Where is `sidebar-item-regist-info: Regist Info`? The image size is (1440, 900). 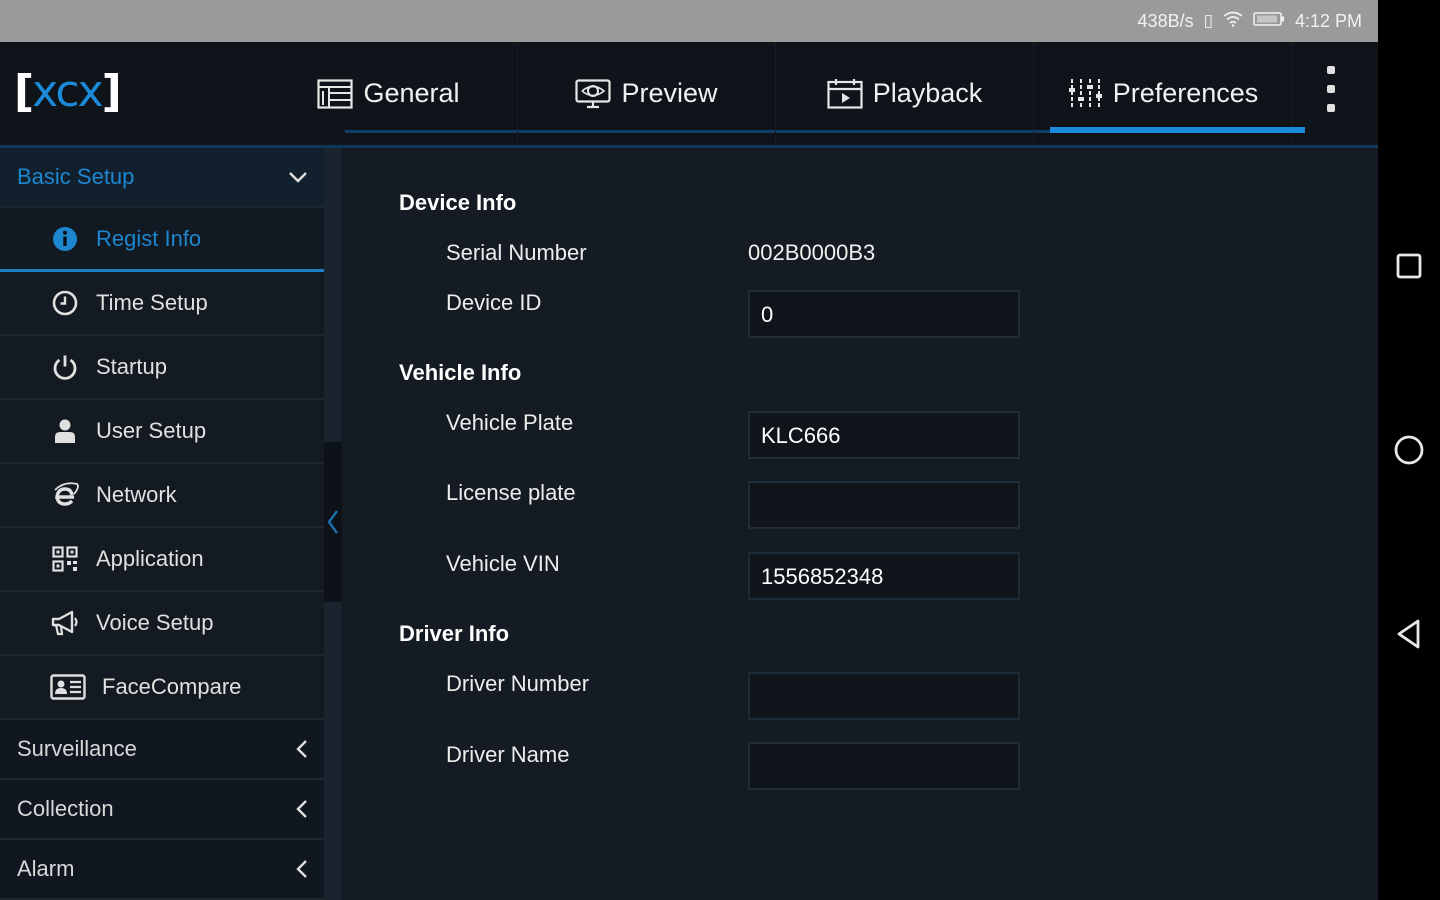 sidebar-item-regist-info: Regist Info is located at coordinates (162, 240).